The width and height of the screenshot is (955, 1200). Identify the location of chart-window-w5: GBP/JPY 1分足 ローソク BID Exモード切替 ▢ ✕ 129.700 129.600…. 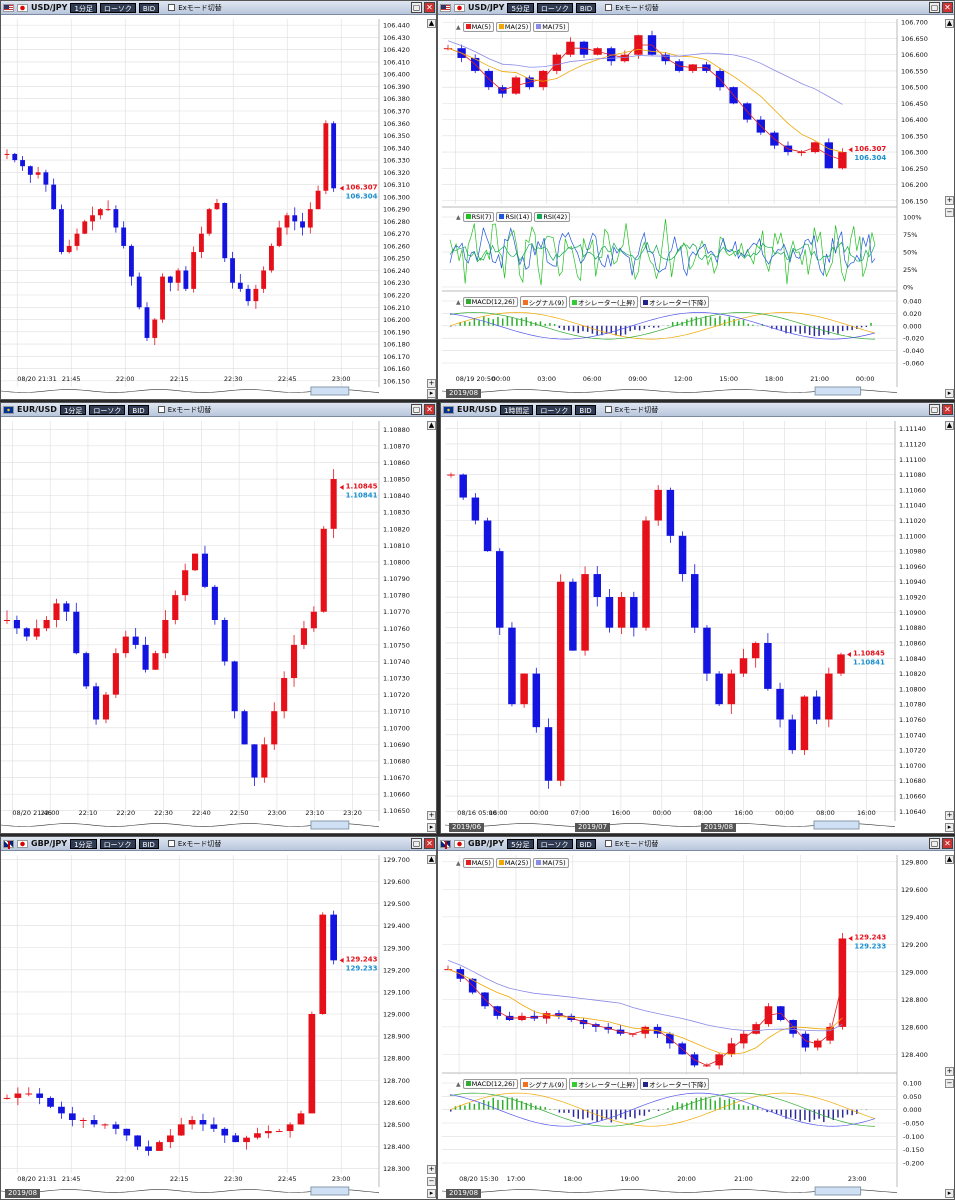
(218, 1018).